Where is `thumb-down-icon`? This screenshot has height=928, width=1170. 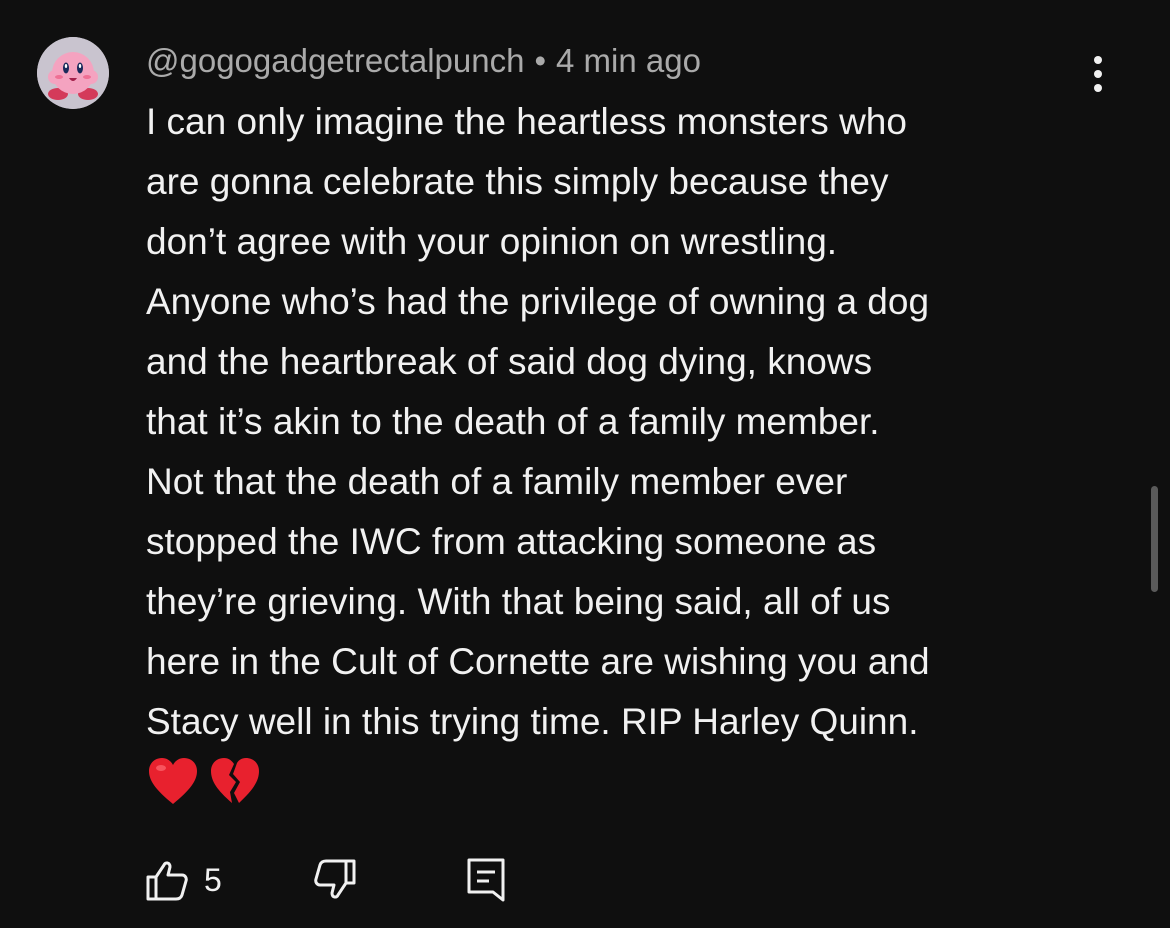 thumb-down-icon is located at coordinates (335, 879).